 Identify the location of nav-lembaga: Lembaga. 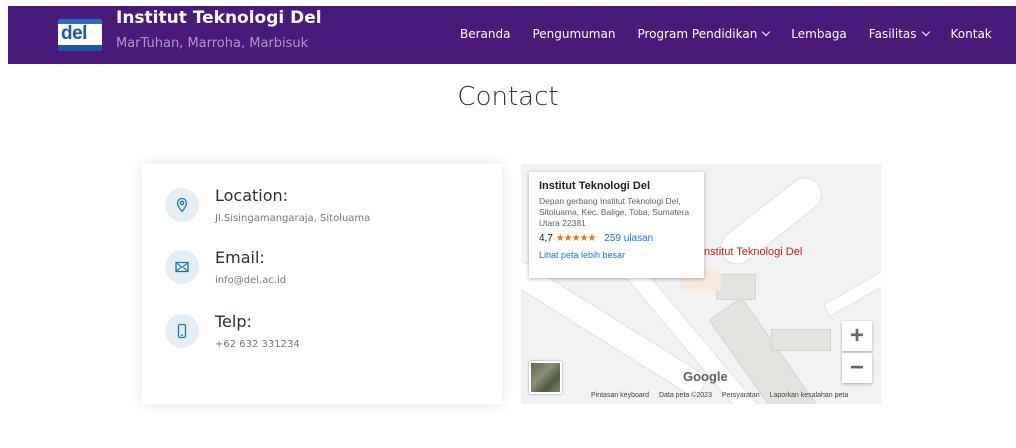
(819, 34).